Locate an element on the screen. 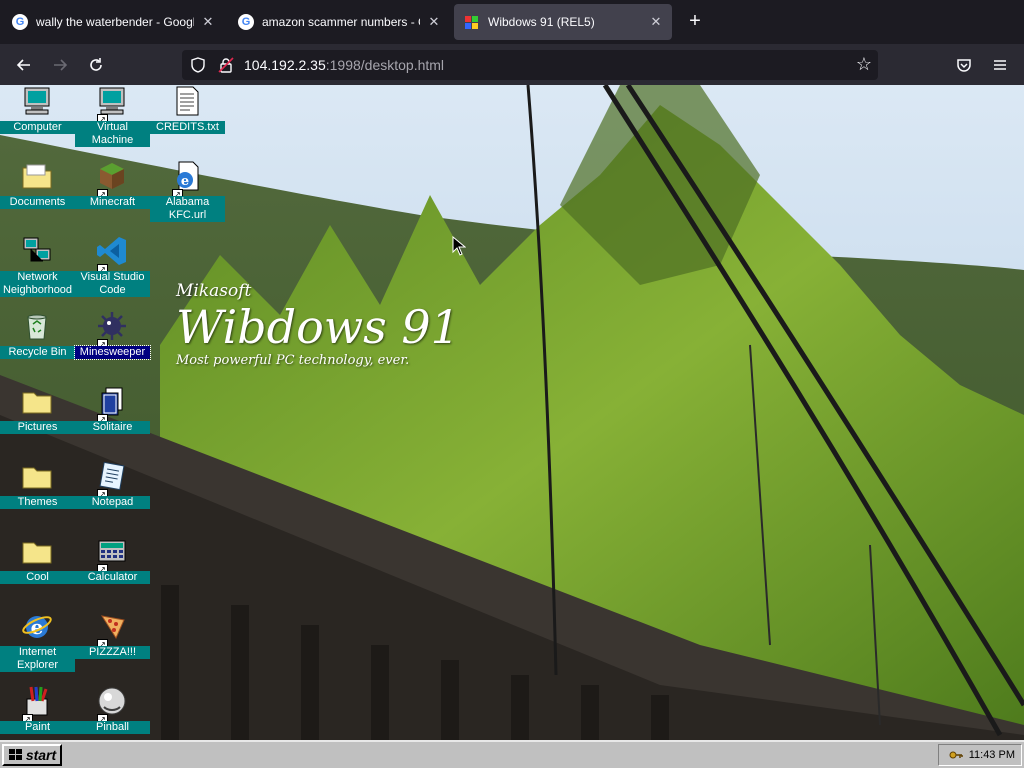 The width and height of the screenshot is (1024, 768). desktop-icon-recycle-bin: Recycle Bin is located at coordinates (37, 347).